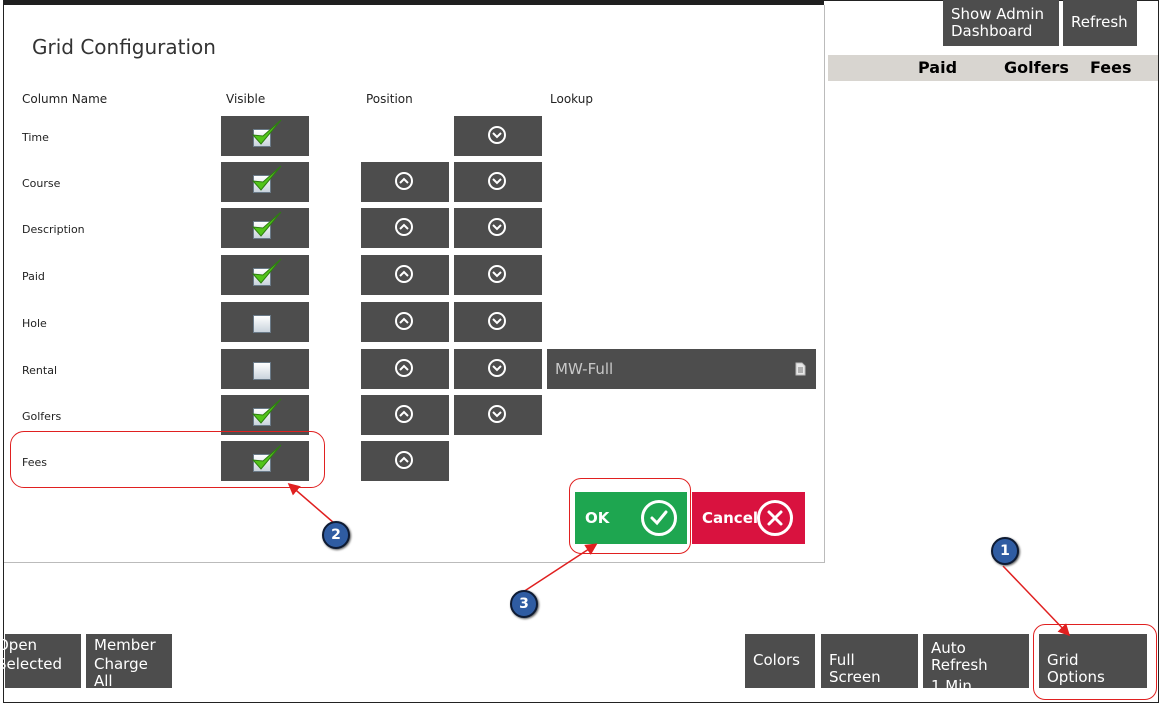 This screenshot has width=1165, height=705. I want to click on annotation-arrows, so click(679, 560).